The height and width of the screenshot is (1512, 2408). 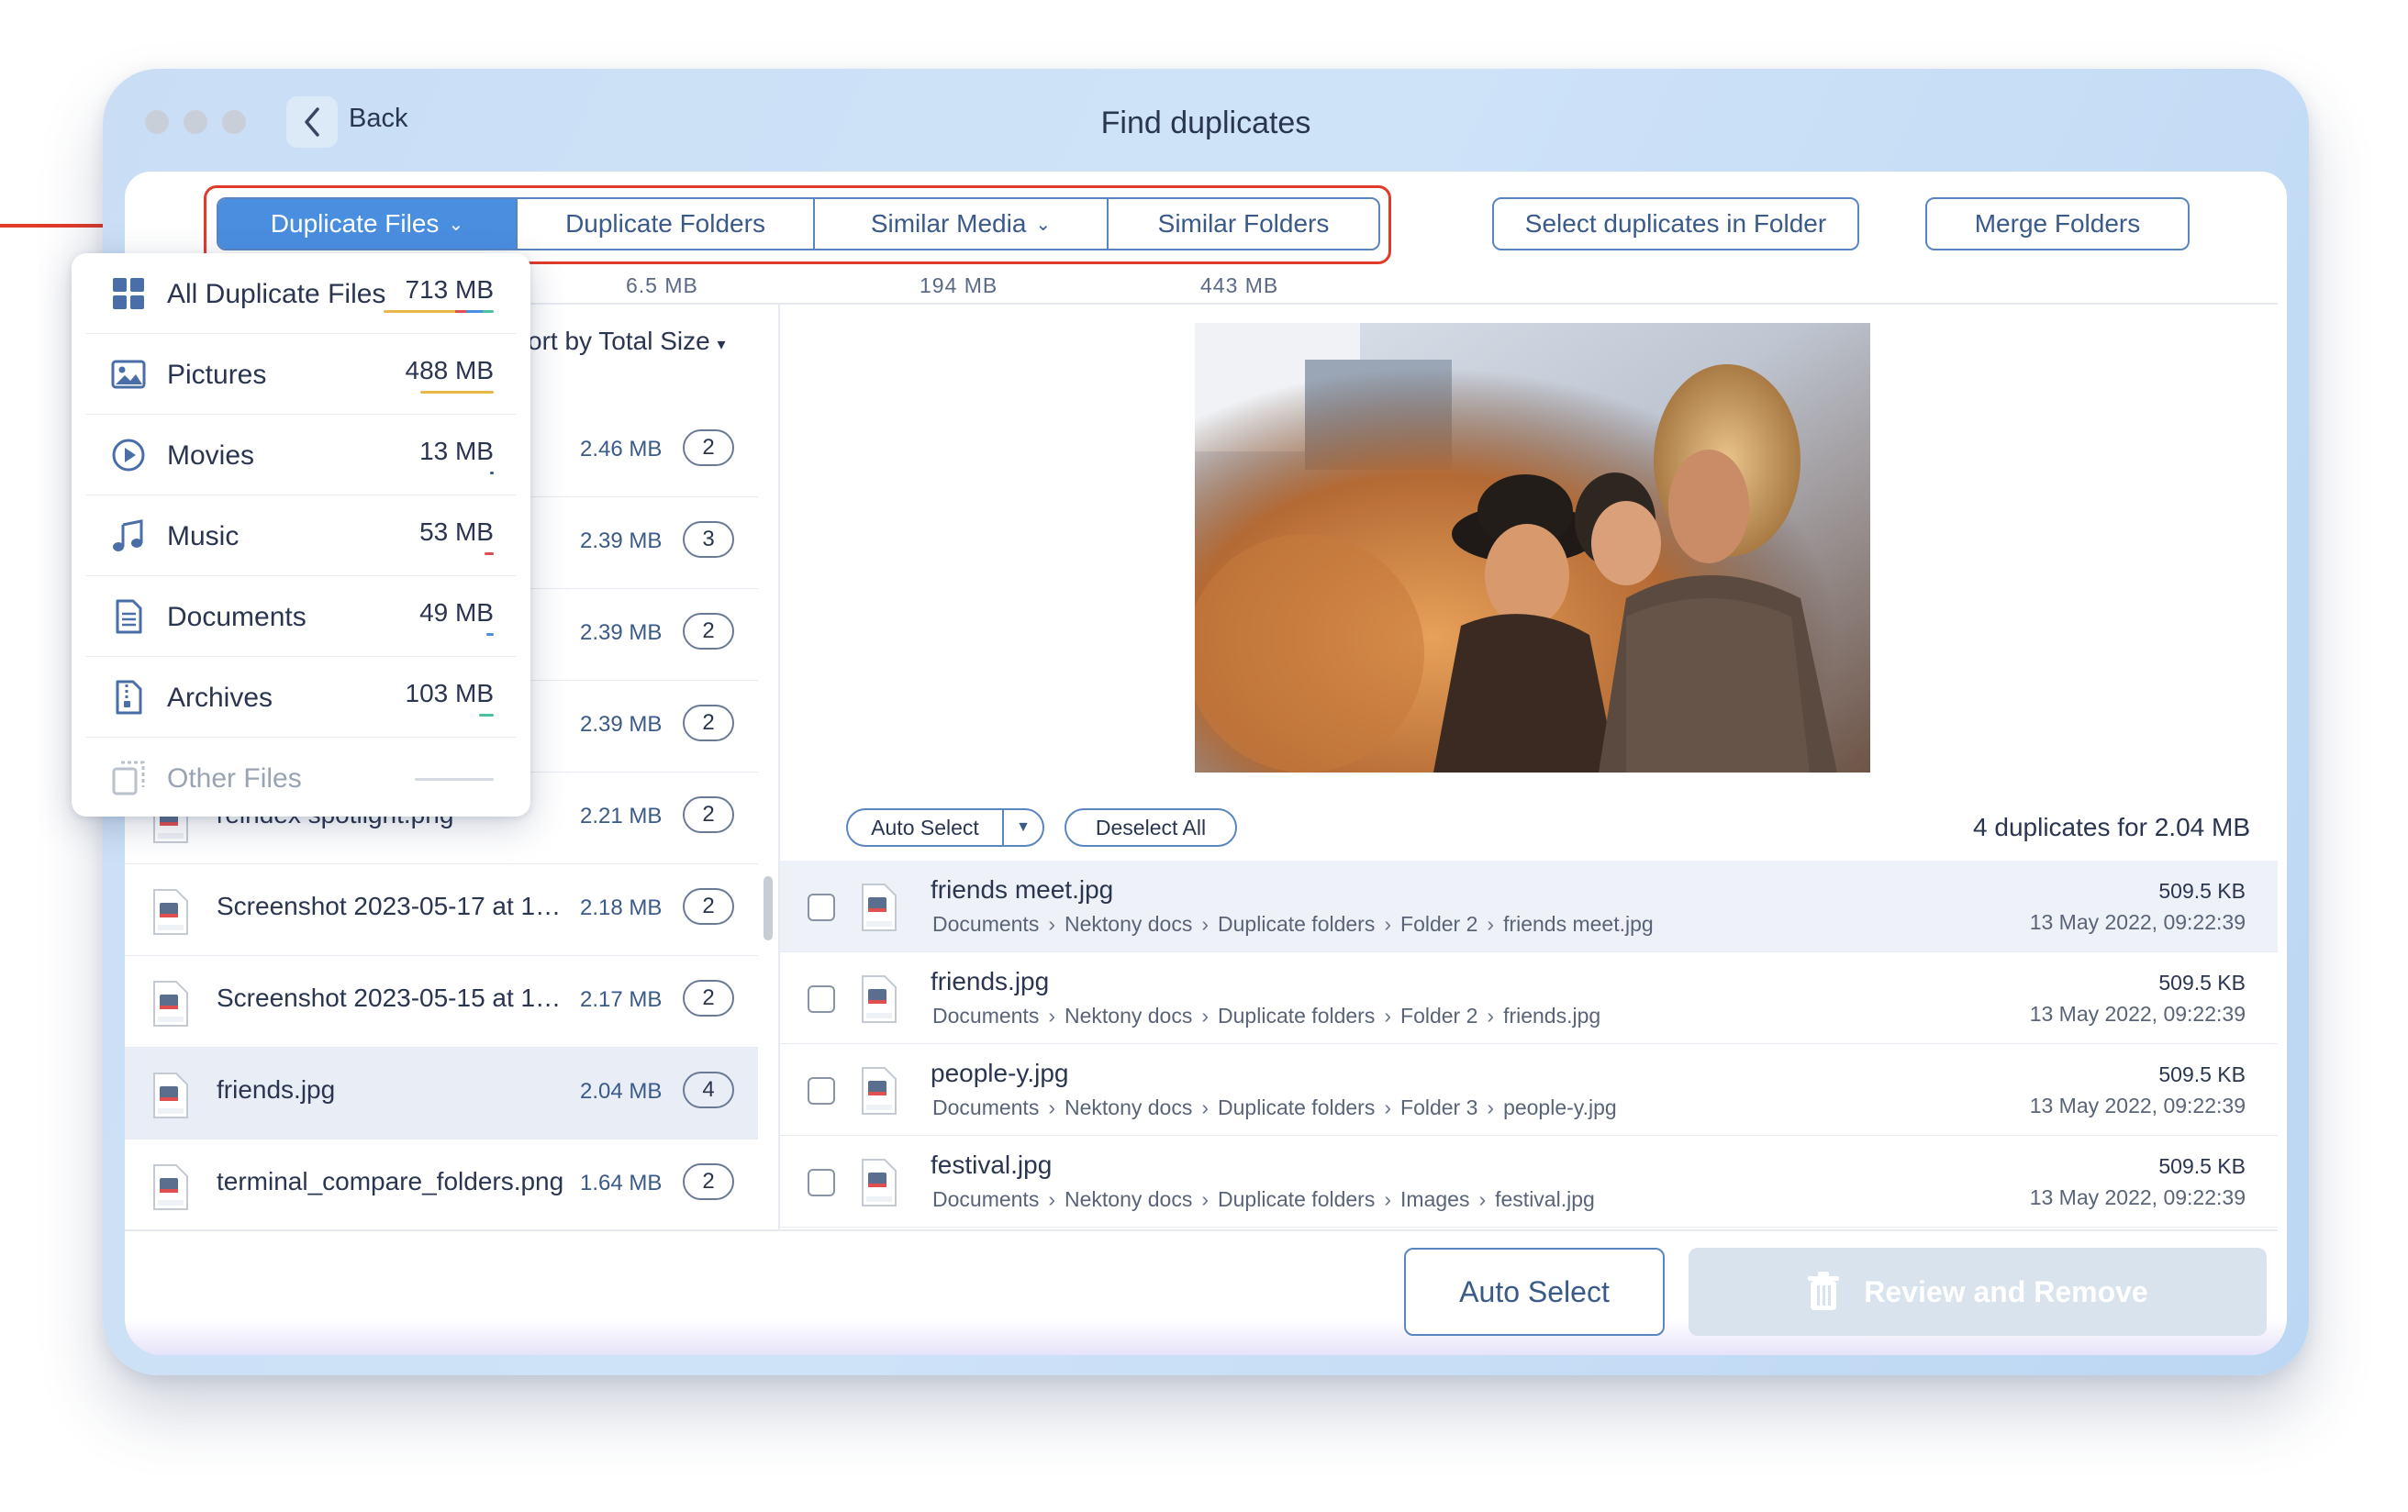 What do you see at coordinates (301, 375) in the screenshot?
I see `menu-item-pictures: Pictures 488 MB` at bounding box center [301, 375].